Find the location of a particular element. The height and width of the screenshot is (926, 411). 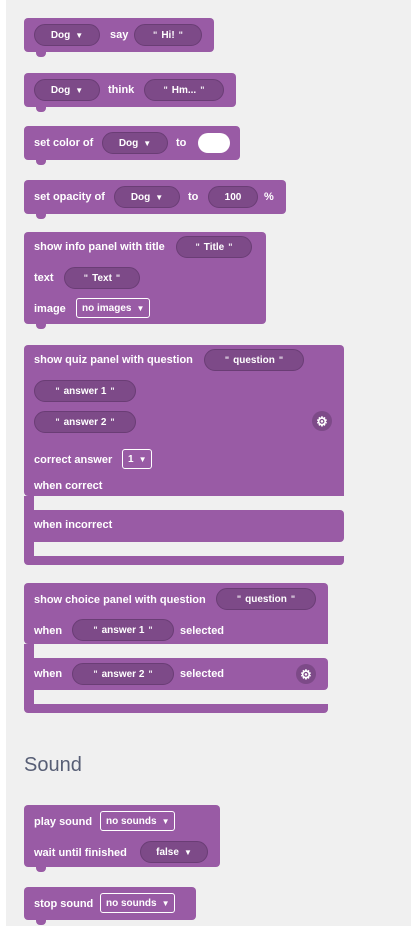

info-text-label: text is located at coordinates (44, 278).